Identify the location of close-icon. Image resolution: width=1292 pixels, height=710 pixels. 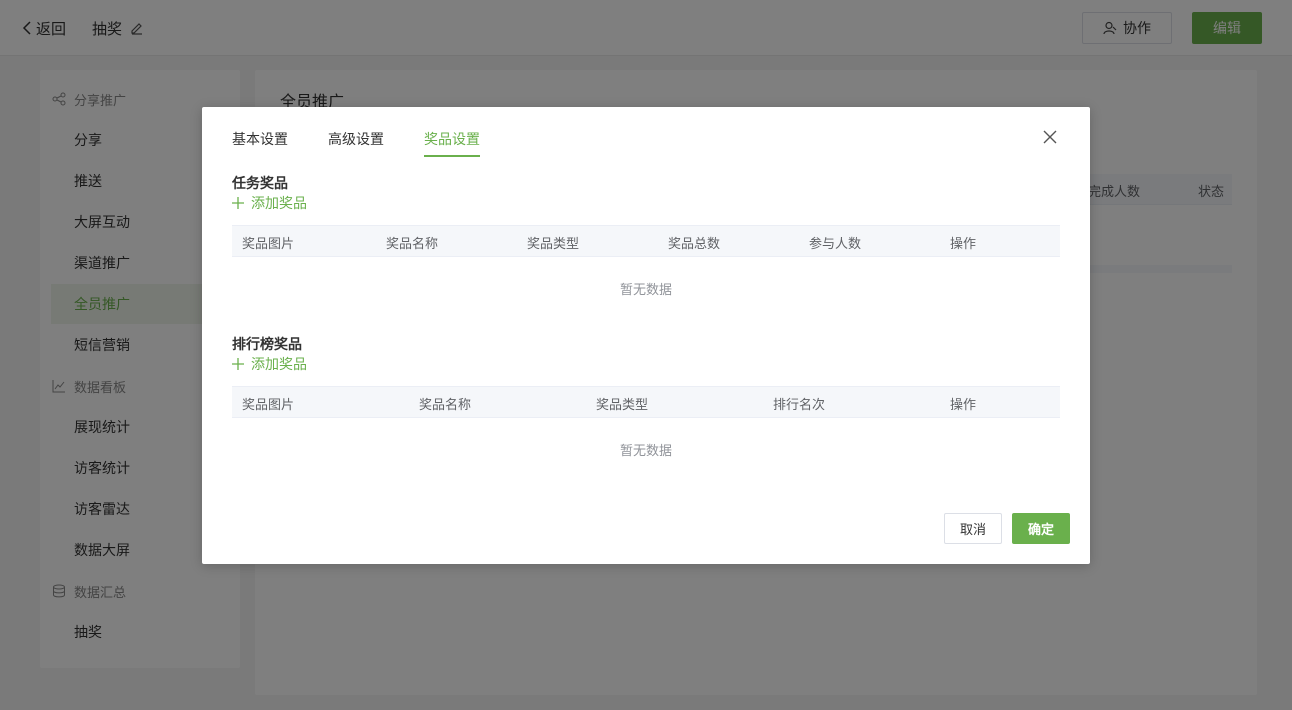
(1050, 137).